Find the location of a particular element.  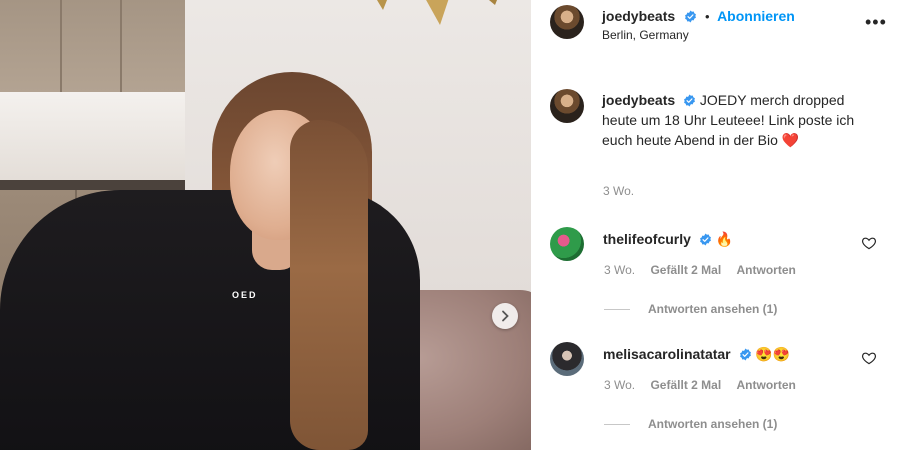

comment-username: thelifeofcurly is located at coordinates (647, 239).